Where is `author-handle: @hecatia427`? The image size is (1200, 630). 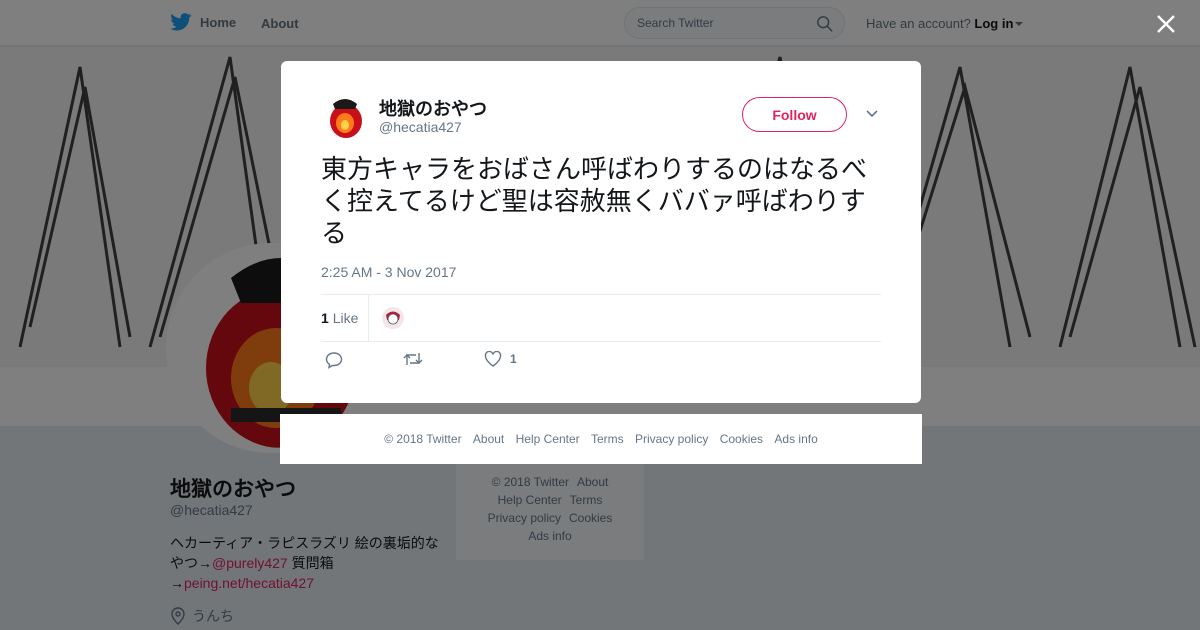 author-handle: @hecatia427 is located at coordinates (420, 127).